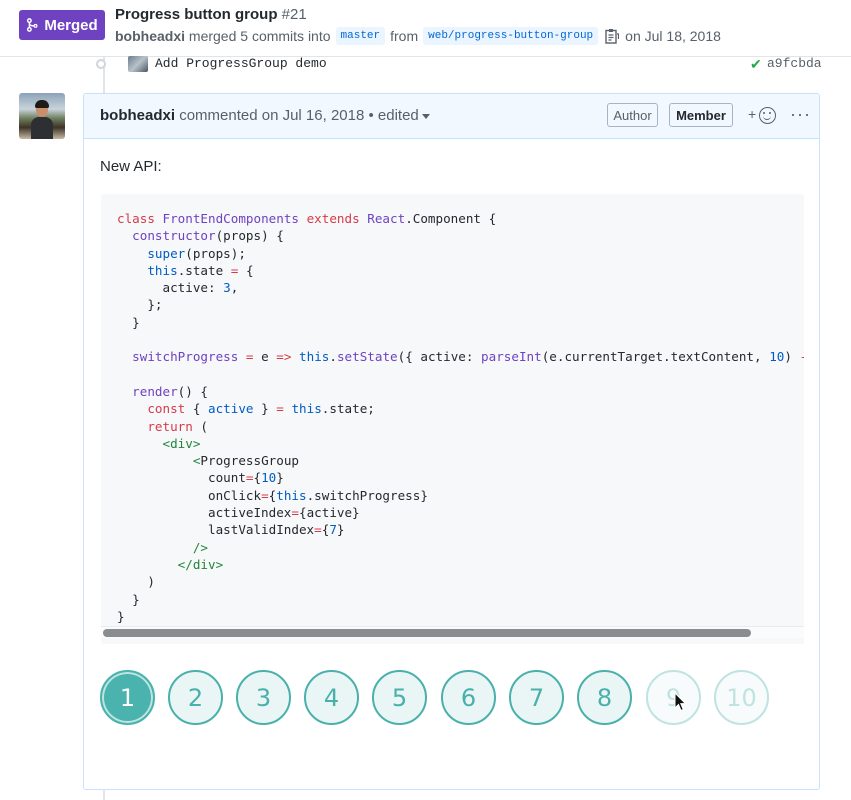 The image size is (851, 800). What do you see at coordinates (259, 36) in the screenshot?
I see `merged-text: merged 5 commits into` at bounding box center [259, 36].